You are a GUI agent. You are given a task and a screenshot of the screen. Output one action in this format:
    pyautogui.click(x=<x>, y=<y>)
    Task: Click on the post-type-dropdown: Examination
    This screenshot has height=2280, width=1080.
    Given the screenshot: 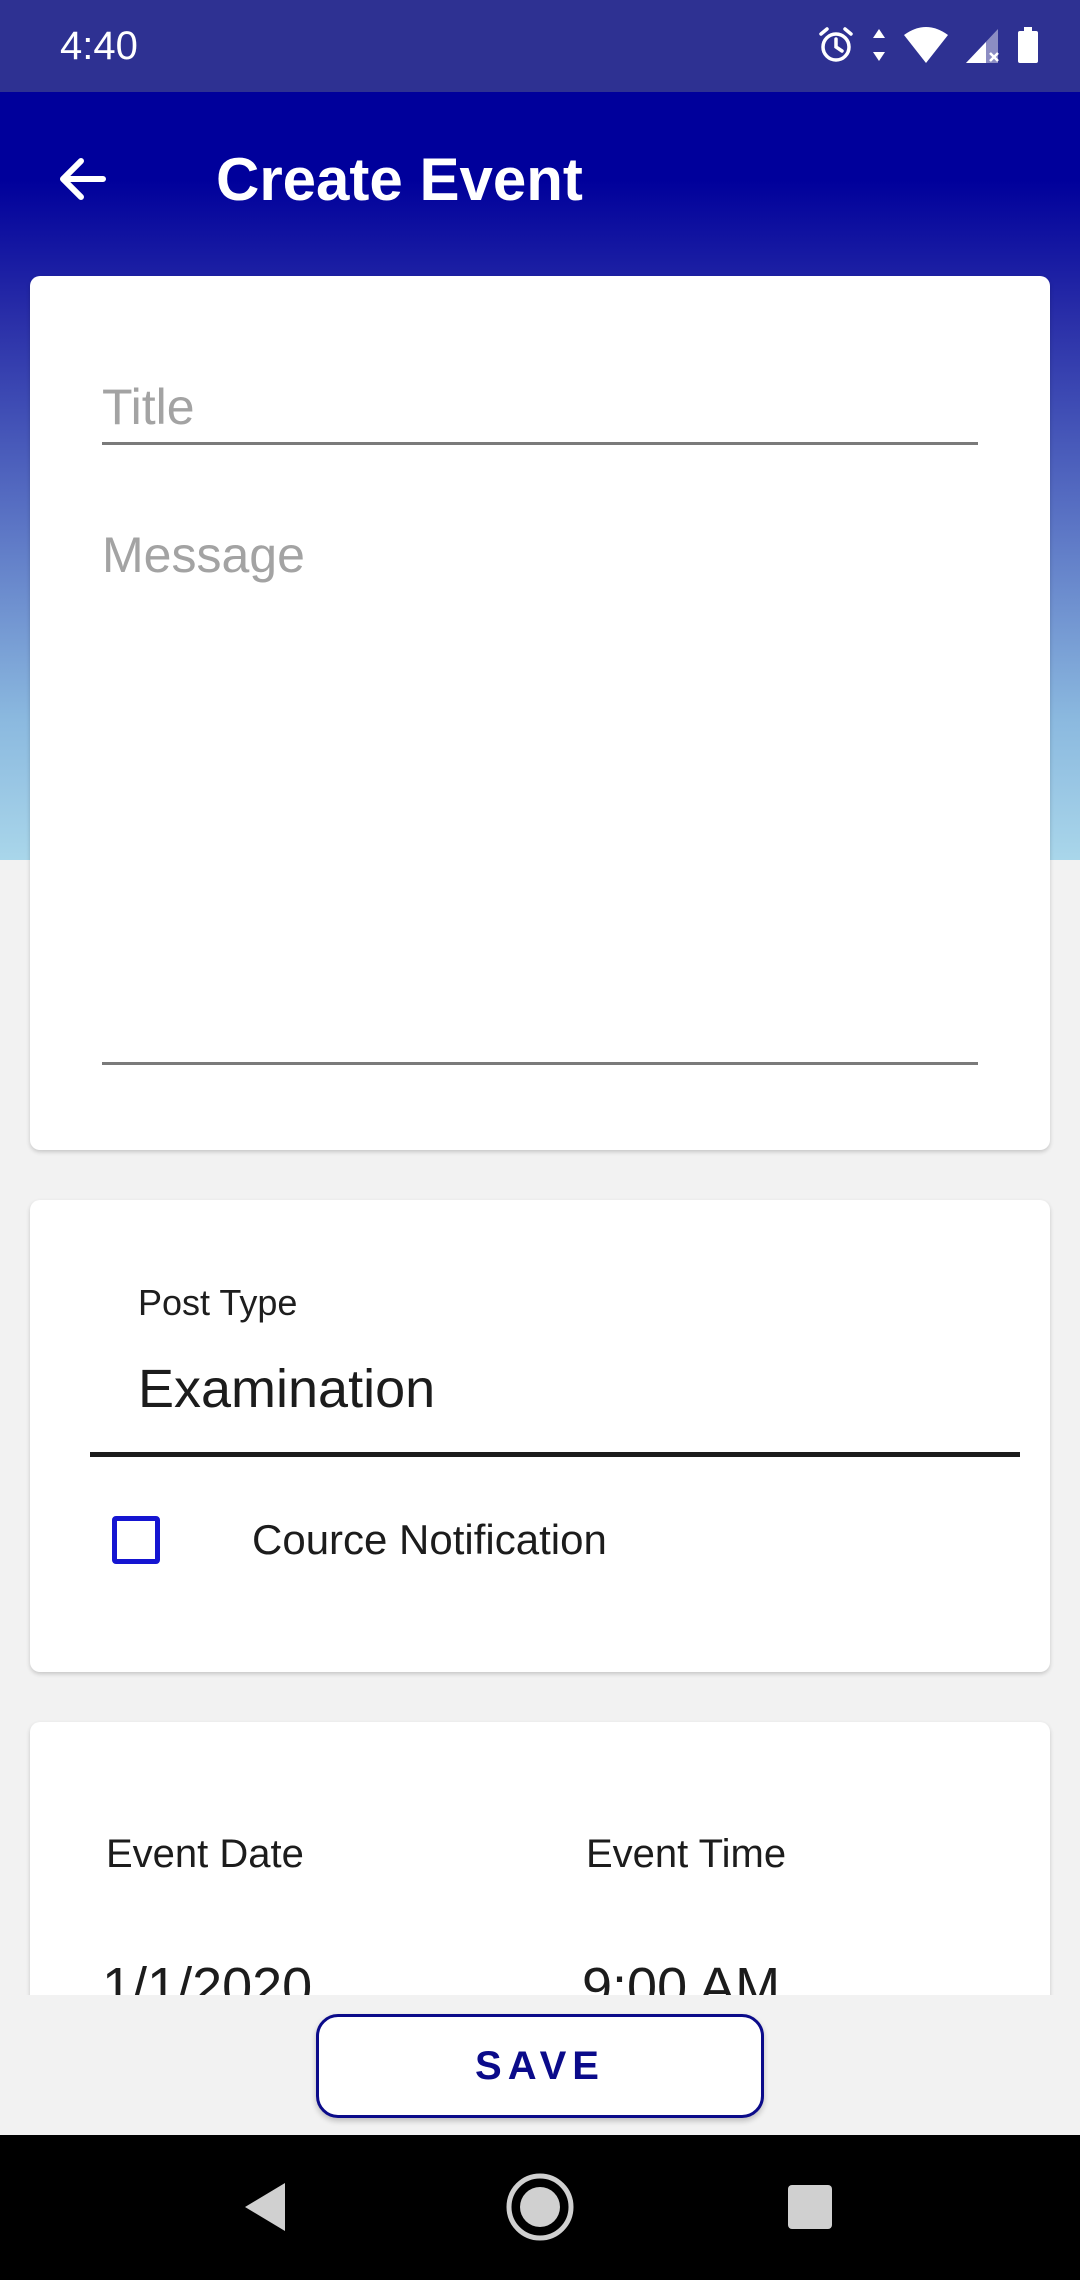 What is the action you would take?
    pyautogui.click(x=555, y=1402)
    